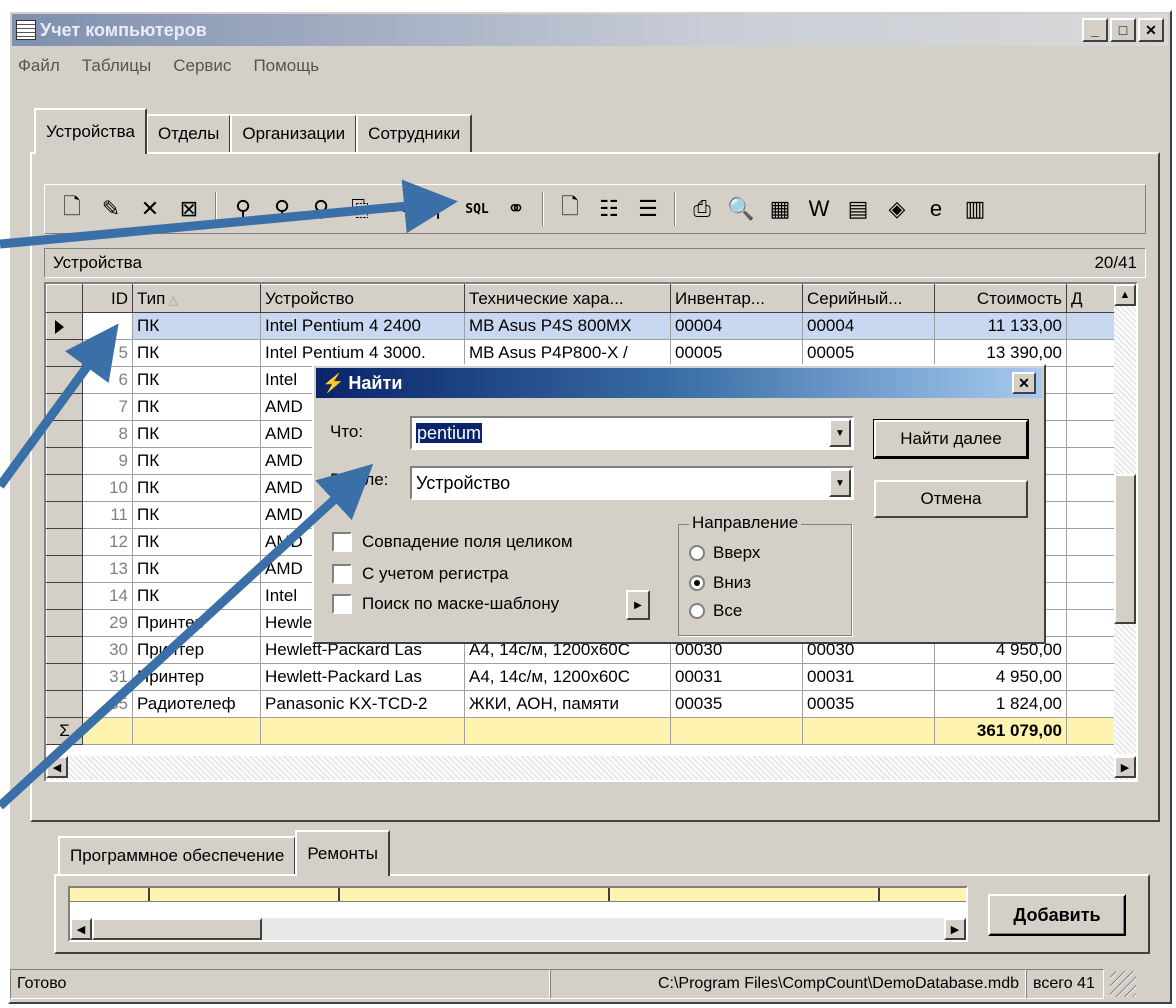  What do you see at coordinates (741, 209) in the screenshot?
I see `print-preview-button: 🔍` at bounding box center [741, 209].